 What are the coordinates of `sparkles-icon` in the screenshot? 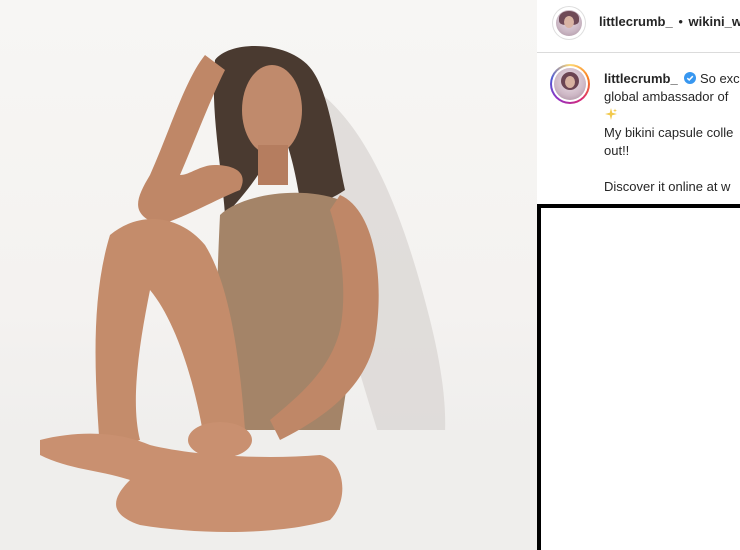 It's located at (611, 114).